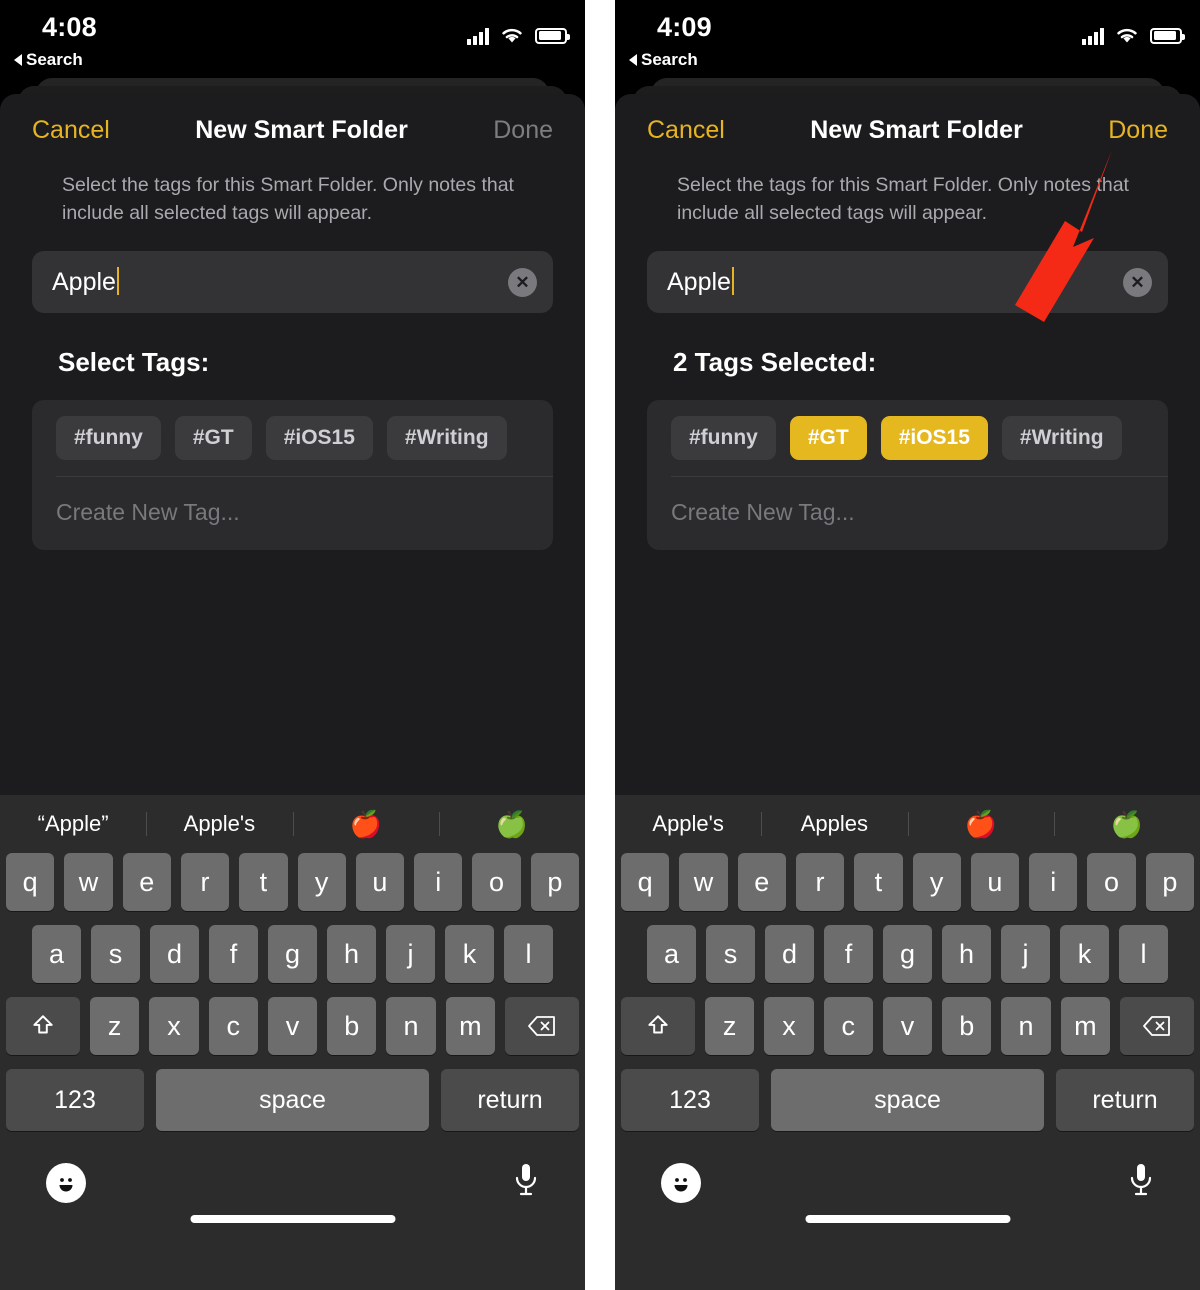 The width and height of the screenshot is (1200, 1290). Describe the element at coordinates (834, 824) in the screenshot. I see `suggestion-item: Apples` at that location.